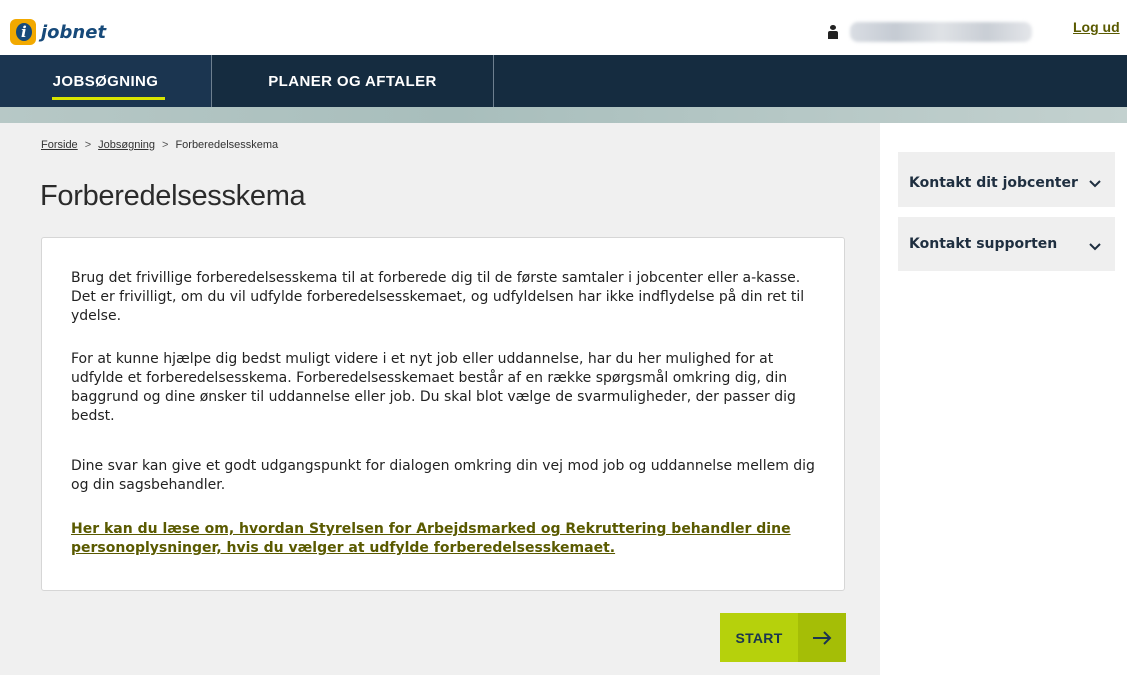 The image size is (1127, 675). I want to click on jobnet-logo: i jobnet, so click(58, 32).